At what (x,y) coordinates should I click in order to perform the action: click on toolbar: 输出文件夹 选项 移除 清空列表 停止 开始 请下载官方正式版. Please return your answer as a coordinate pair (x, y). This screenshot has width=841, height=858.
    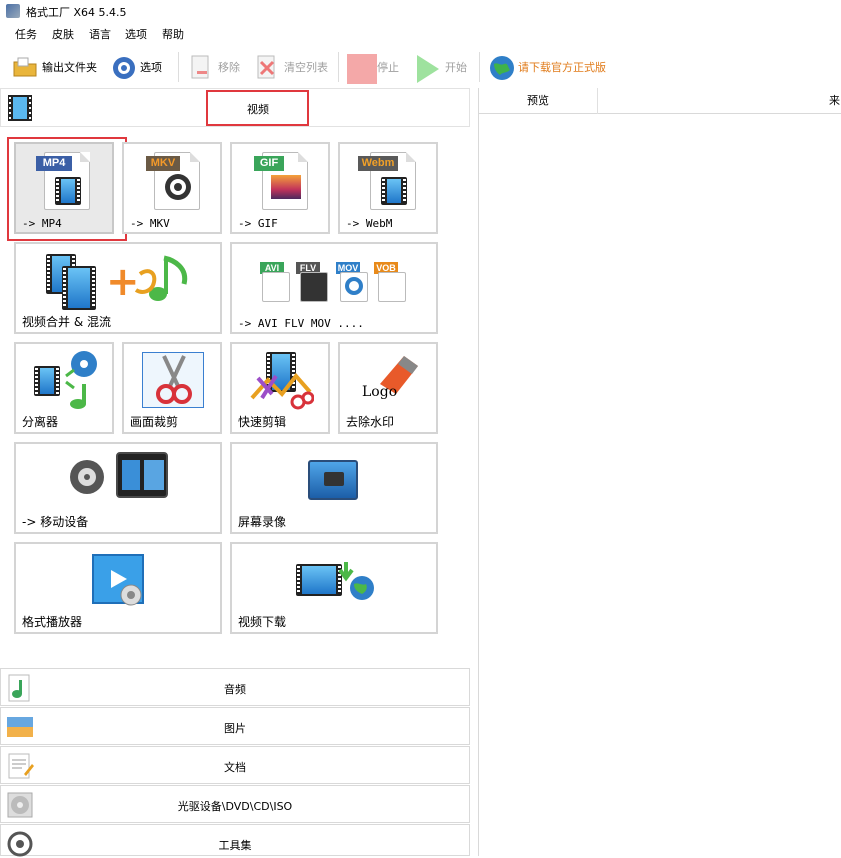
    Looking at the image, I should click on (420, 67).